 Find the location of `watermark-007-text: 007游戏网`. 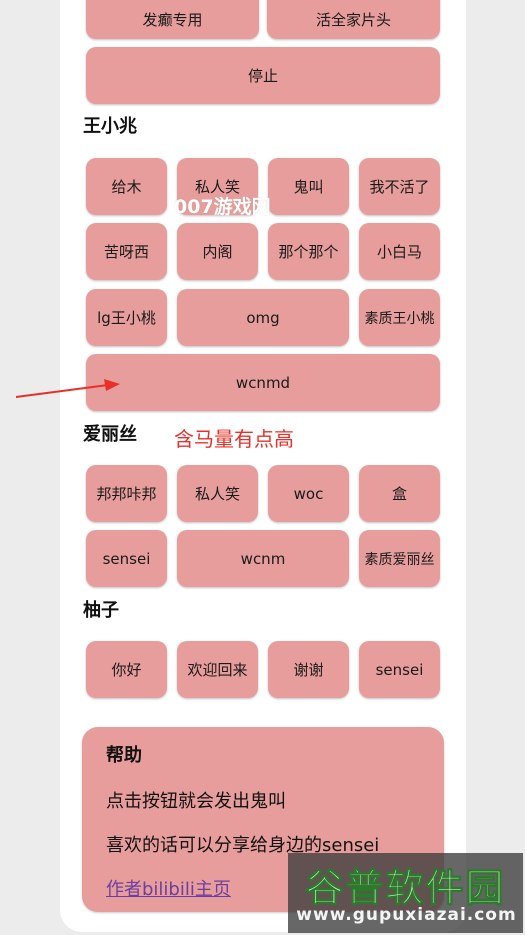

watermark-007-text: 007游戏网 is located at coordinates (222, 207).